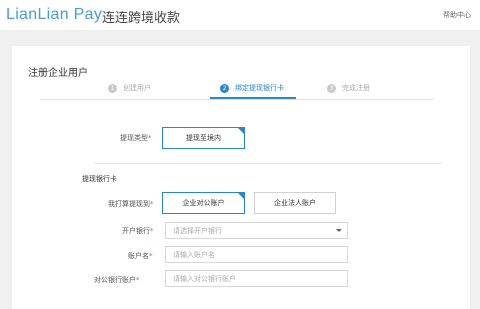 This screenshot has height=309, width=480. What do you see at coordinates (131, 204) in the screenshot?
I see `withdraw-target-label: 我打算提现到*` at bounding box center [131, 204].